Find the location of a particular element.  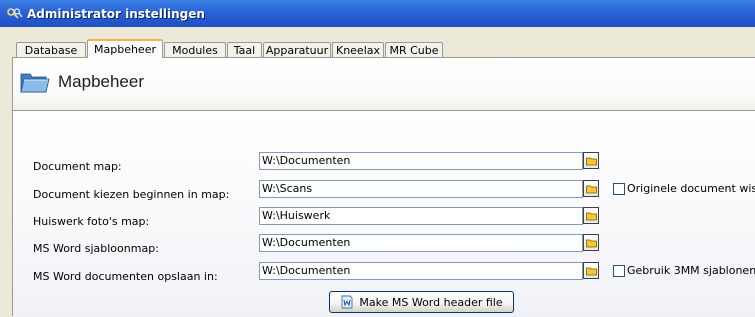

label-opslaan-in: MS Word documenten opslaan in: is located at coordinates (125, 276).